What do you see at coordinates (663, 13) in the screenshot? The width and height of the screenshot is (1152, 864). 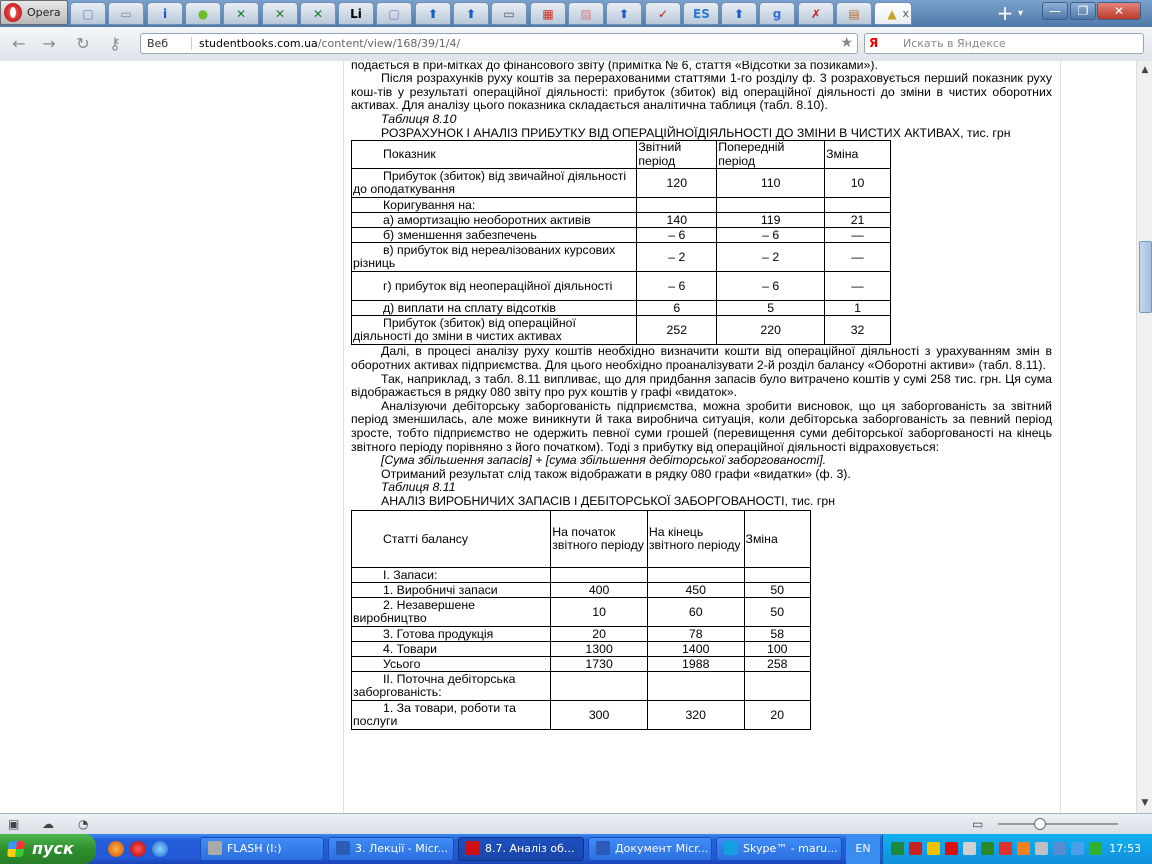 I see `browser-tab: ✓` at bounding box center [663, 13].